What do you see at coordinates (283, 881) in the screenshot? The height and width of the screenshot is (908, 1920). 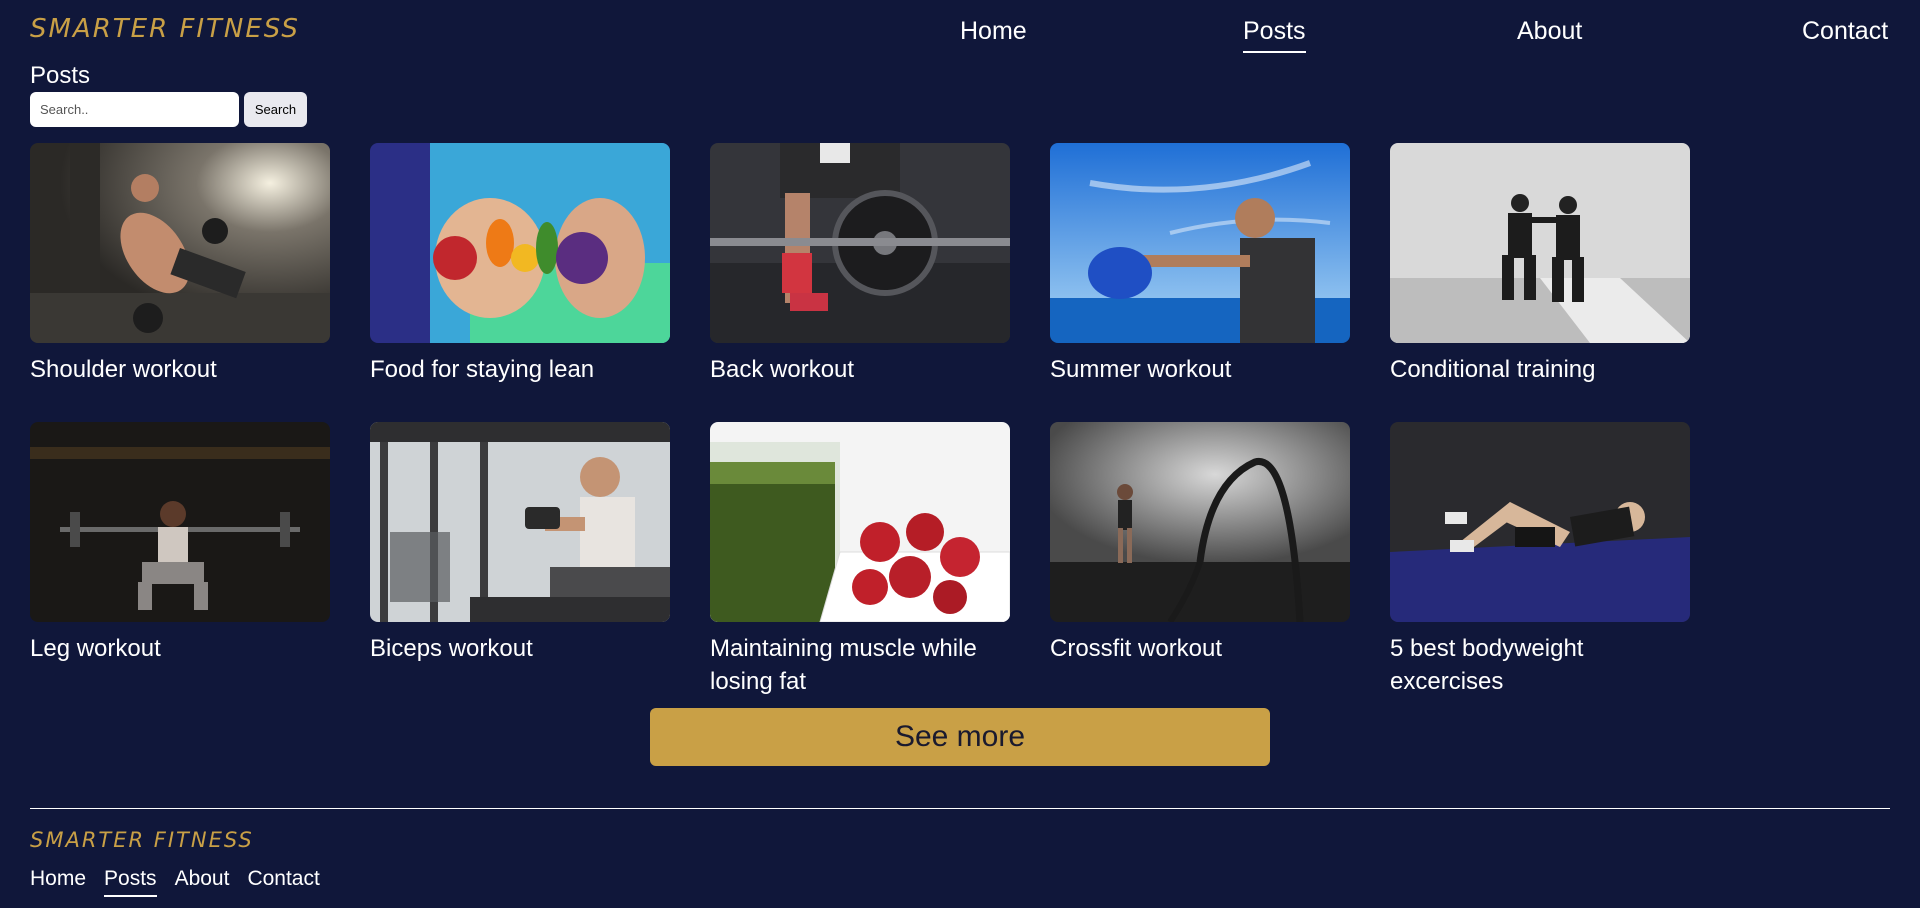 I see `footer-nav-item-contact: Contact` at bounding box center [283, 881].